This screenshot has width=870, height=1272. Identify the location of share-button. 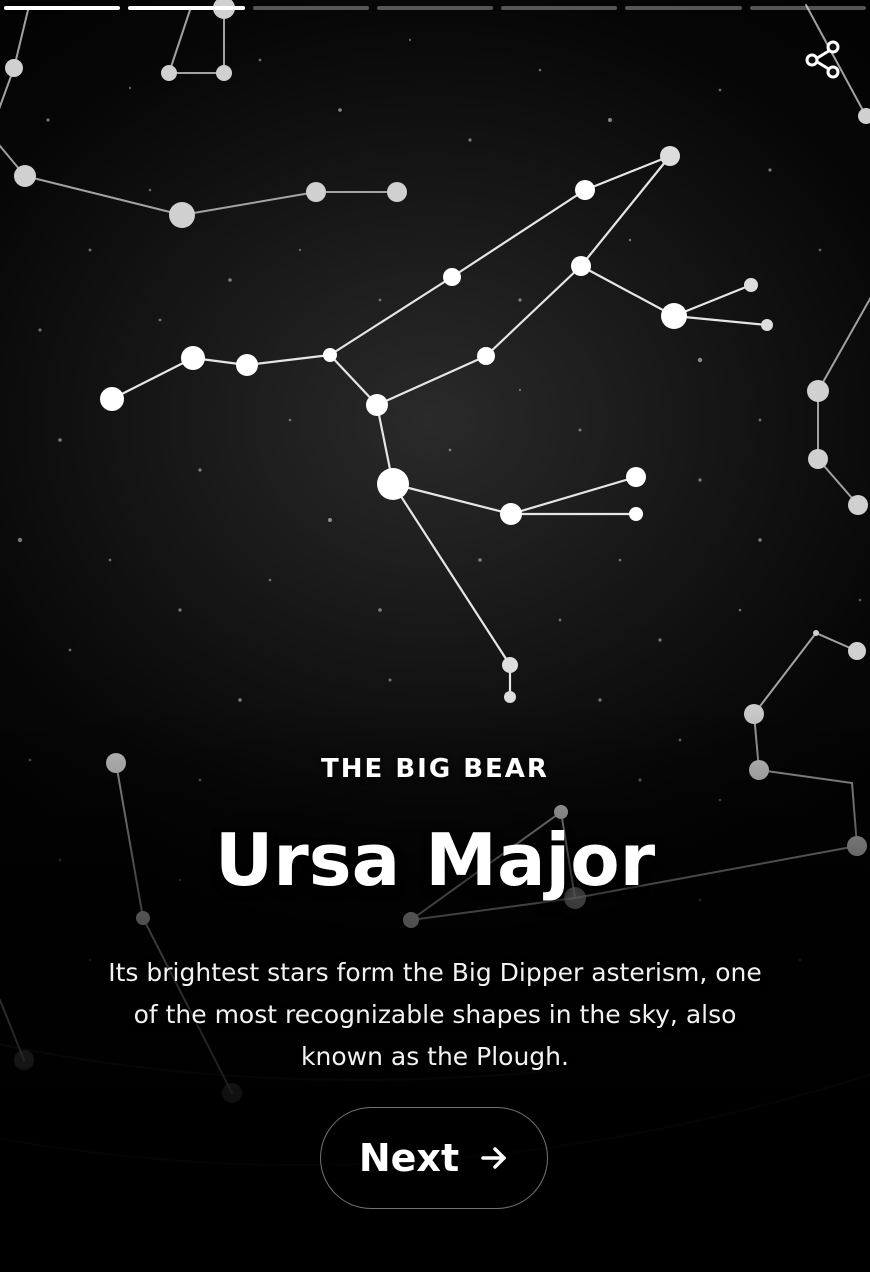
(823, 59).